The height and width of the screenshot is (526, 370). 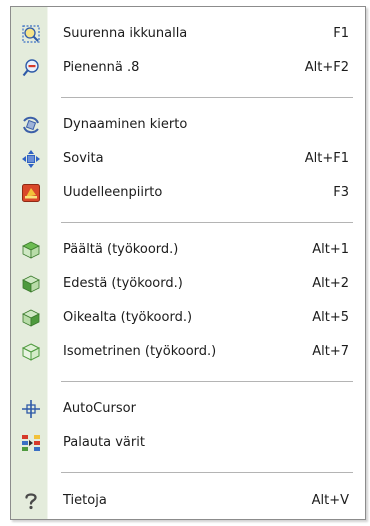 What do you see at coordinates (188, 408) in the screenshot?
I see `menu-item-autocursor: AutoCursor` at bounding box center [188, 408].